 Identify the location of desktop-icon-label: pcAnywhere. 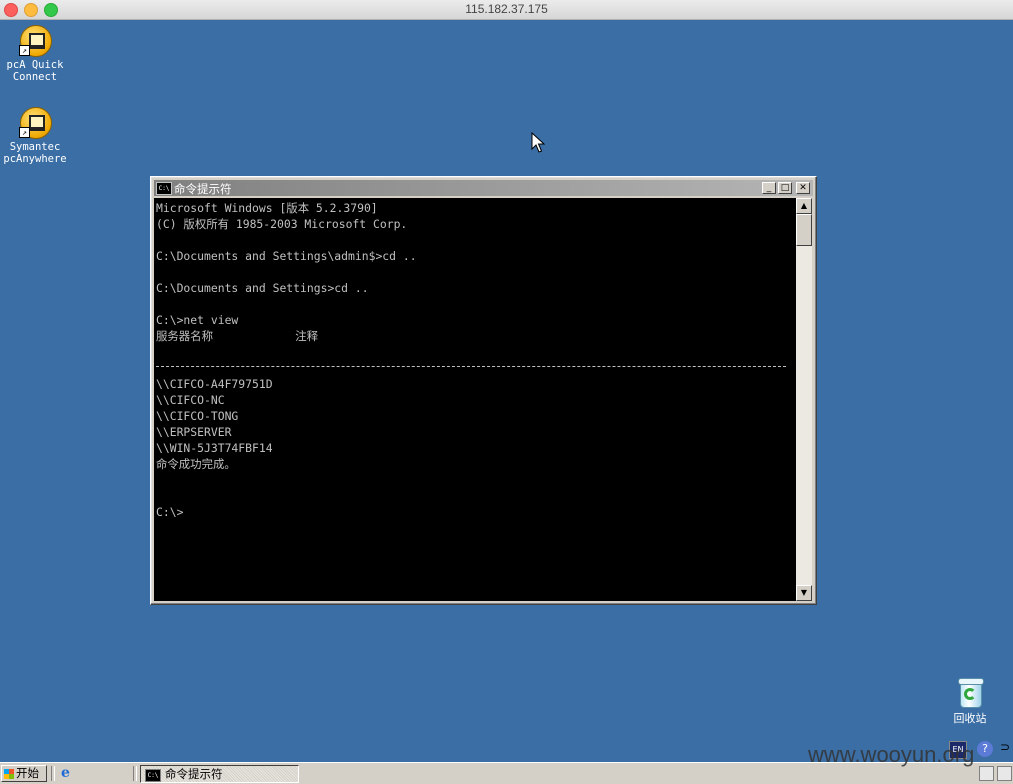
(35, 159).